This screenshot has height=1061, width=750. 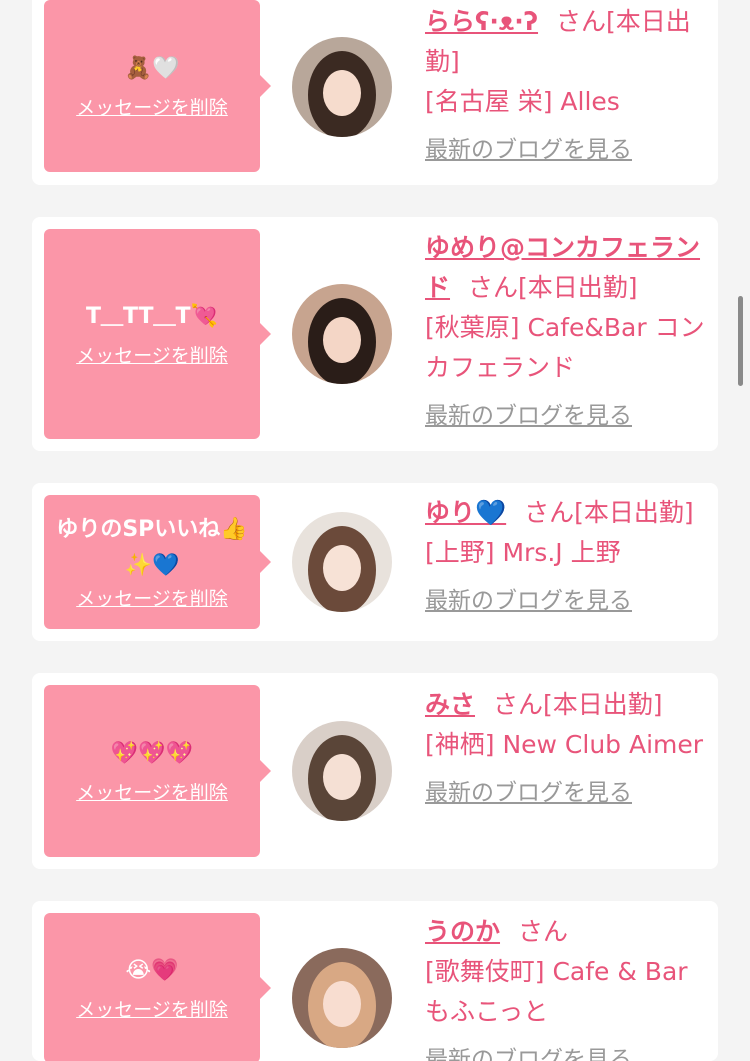 What do you see at coordinates (570, 932) in the screenshot?
I see `cast-name-line: うのか さん` at bounding box center [570, 932].